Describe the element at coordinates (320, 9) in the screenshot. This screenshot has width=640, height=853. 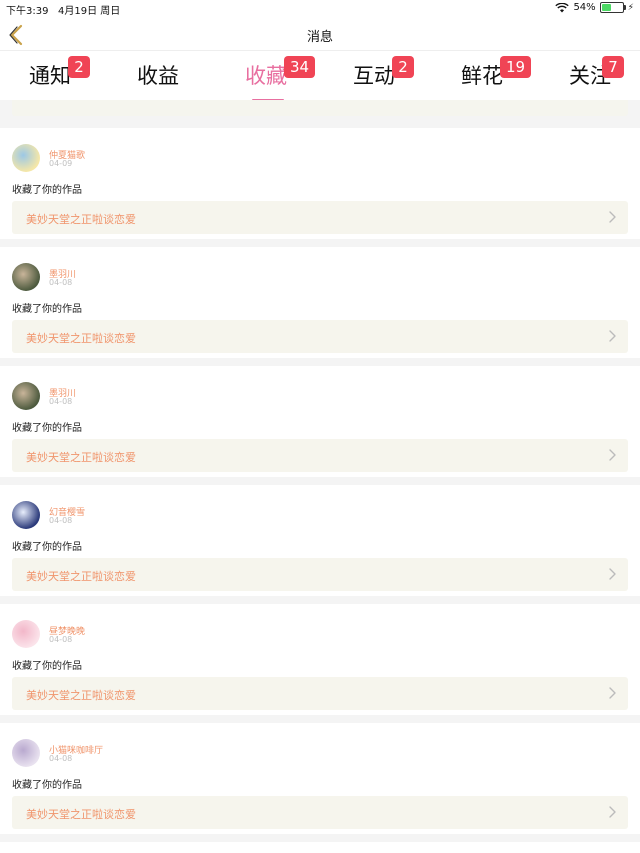
I see `status-bar: 下午3:39 4月19日 周日 54% ⚡` at that location.